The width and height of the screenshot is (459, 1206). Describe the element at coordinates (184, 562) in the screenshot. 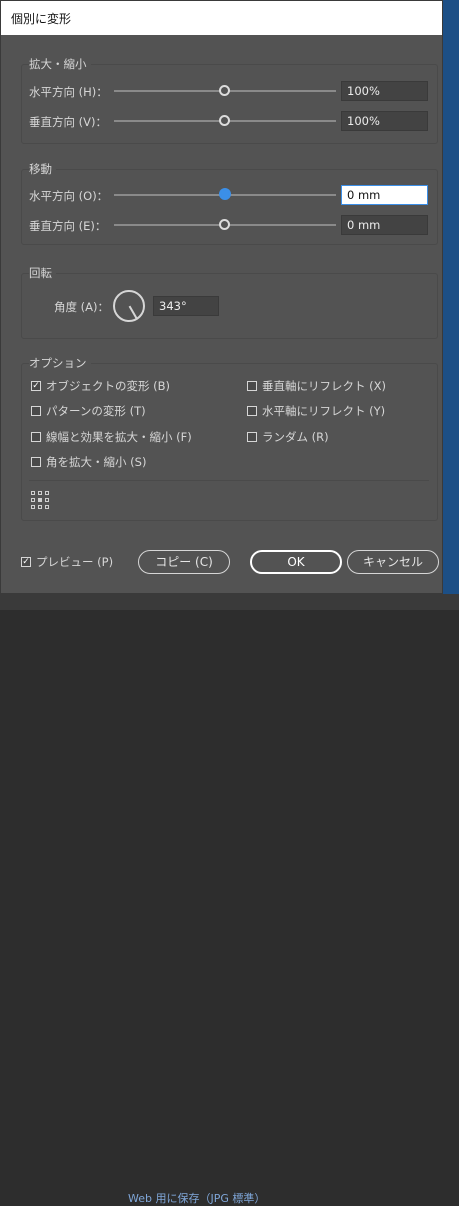

I see `copy-button: コピー (C)` at that location.